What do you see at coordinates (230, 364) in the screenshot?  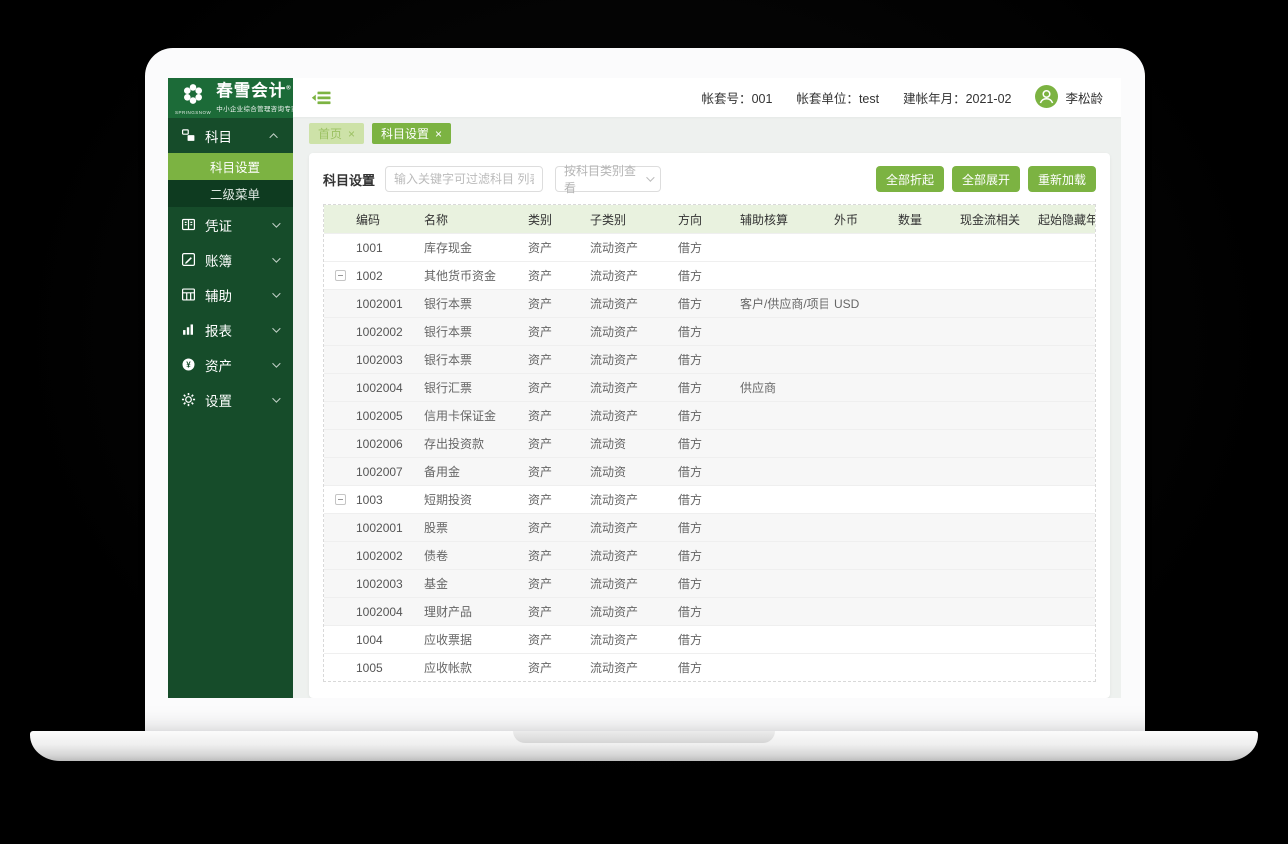 I see `sidebar-item-assets: ¥ 资产` at bounding box center [230, 364].